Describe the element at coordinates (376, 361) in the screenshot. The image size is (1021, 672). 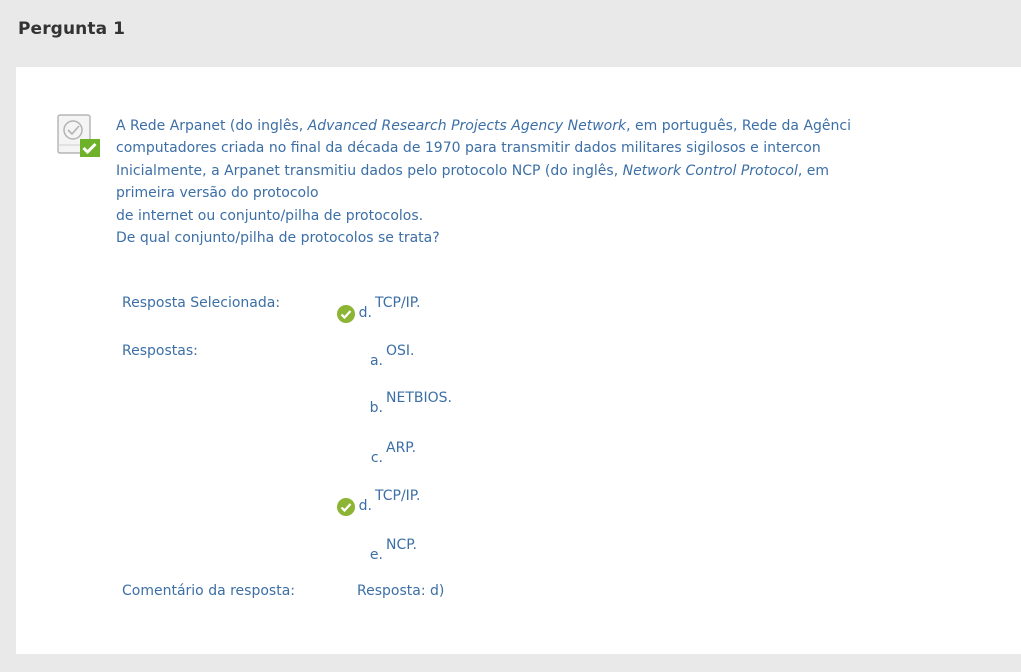
I see `answer-letter: a.` at that location.